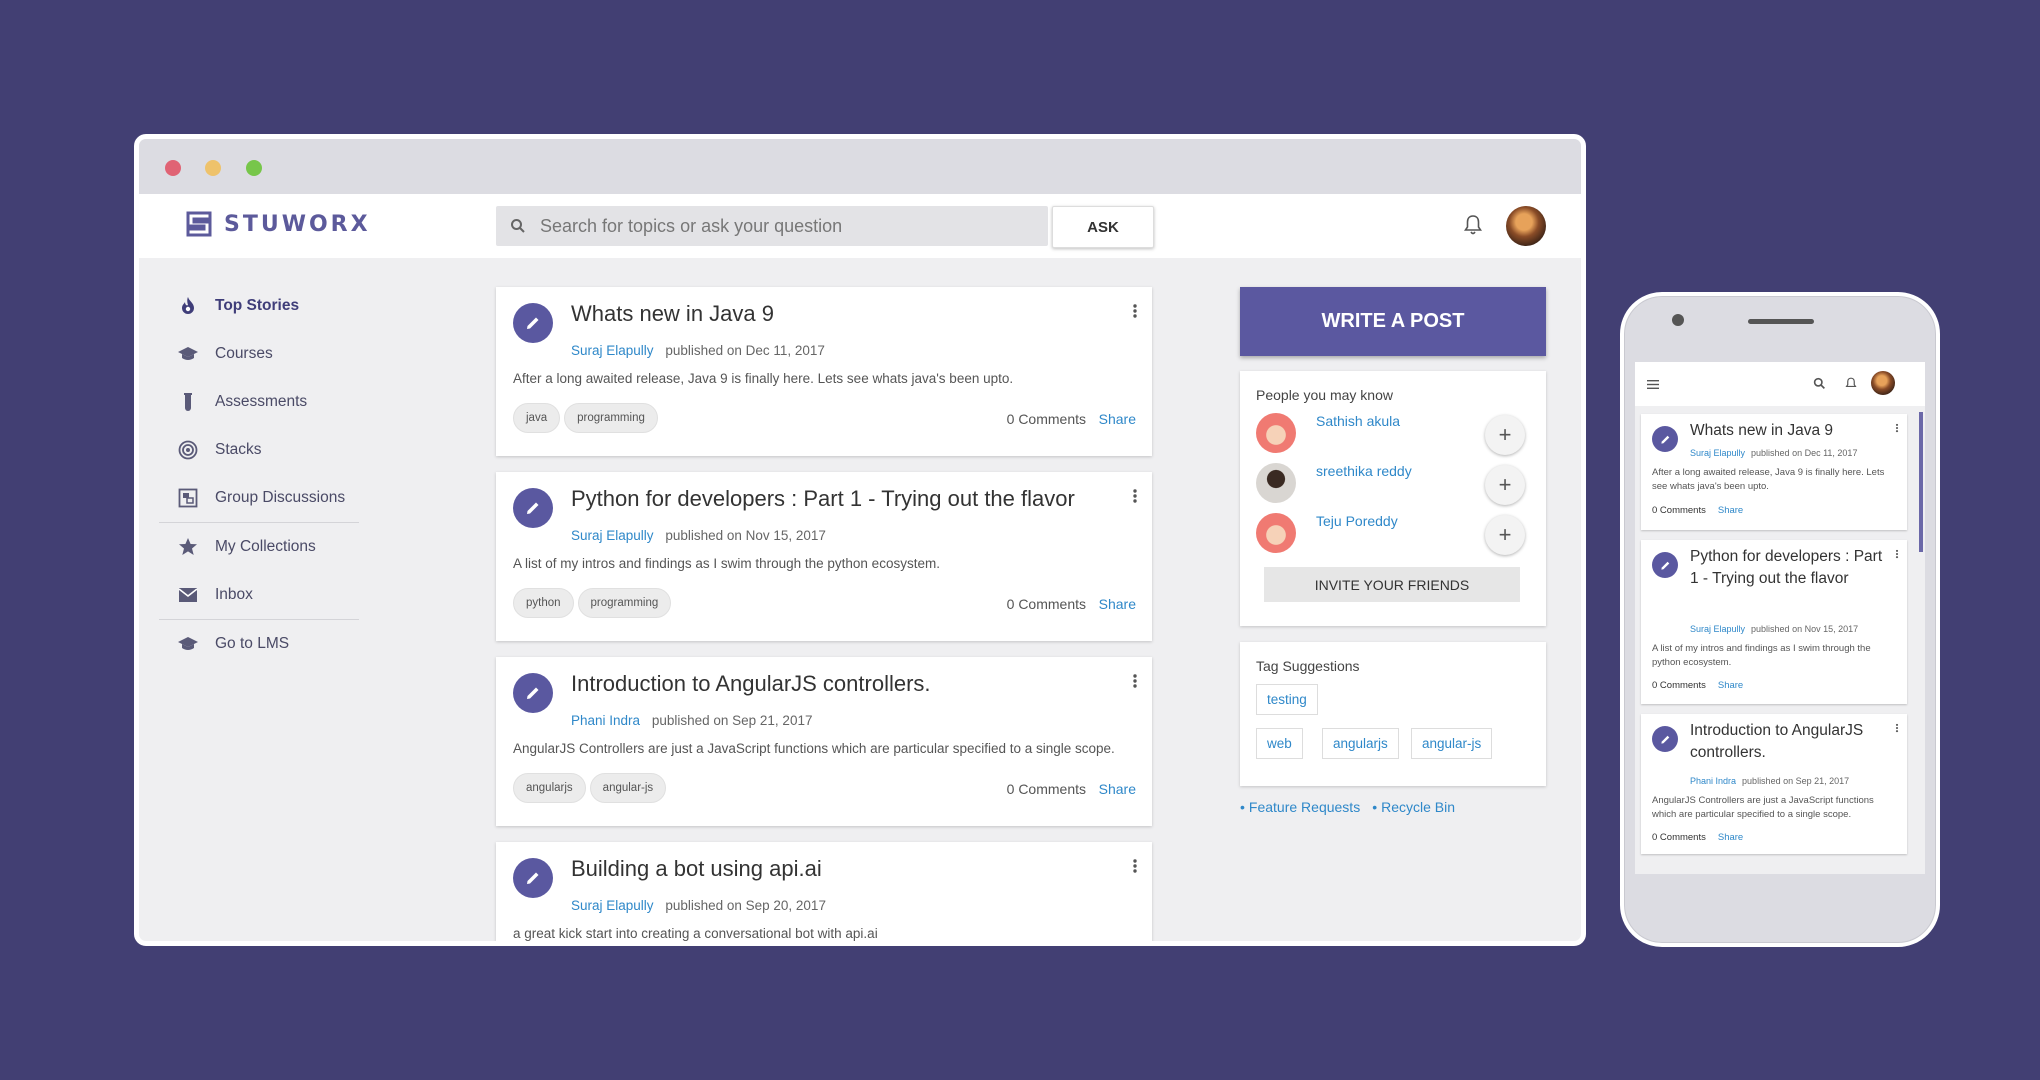 The width and height of the screenshot is (2040, 1080). Describe the element at coordinates (549, 788) in the screenshot. I see `tag-chip: angularjs` at that location.